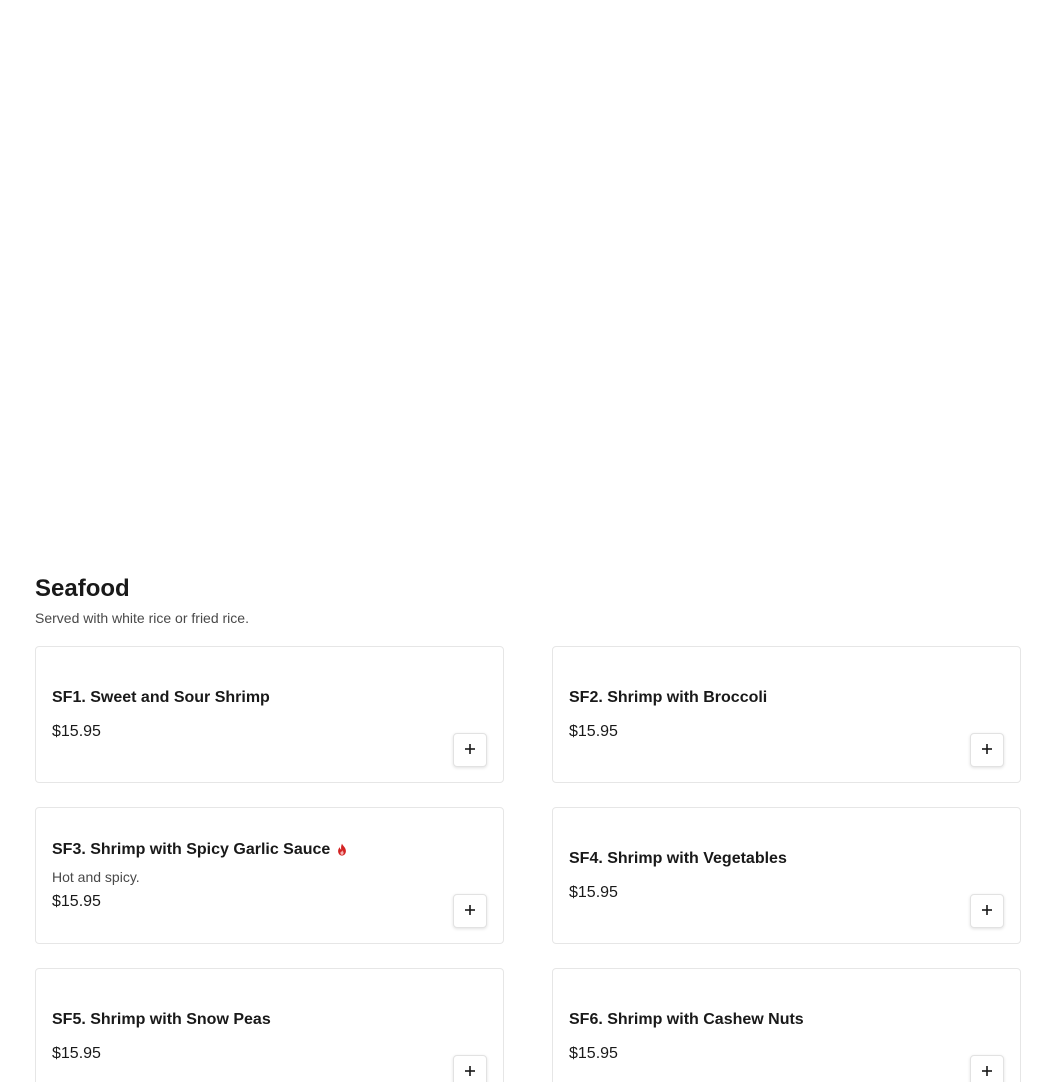 The width and height of the screenshot is (1050, 1082). What do you see at coordinates (161, 697) in the screenshot?
I see `menu-item-name-text: SF1. Sweet and Sour Shrimp` at bounding box center [161, 697].